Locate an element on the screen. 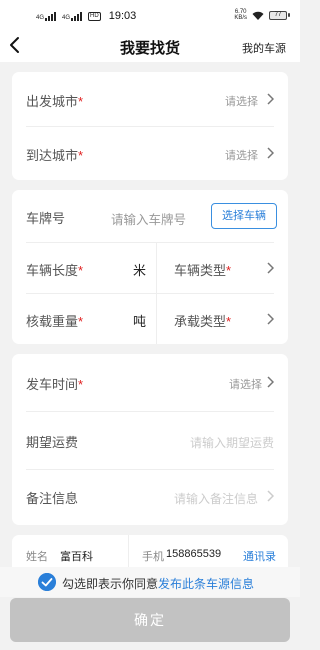 The width and height of the screenshot is (320, 650). load-type-field: 承载类型* is located at coordinates (222, 319).